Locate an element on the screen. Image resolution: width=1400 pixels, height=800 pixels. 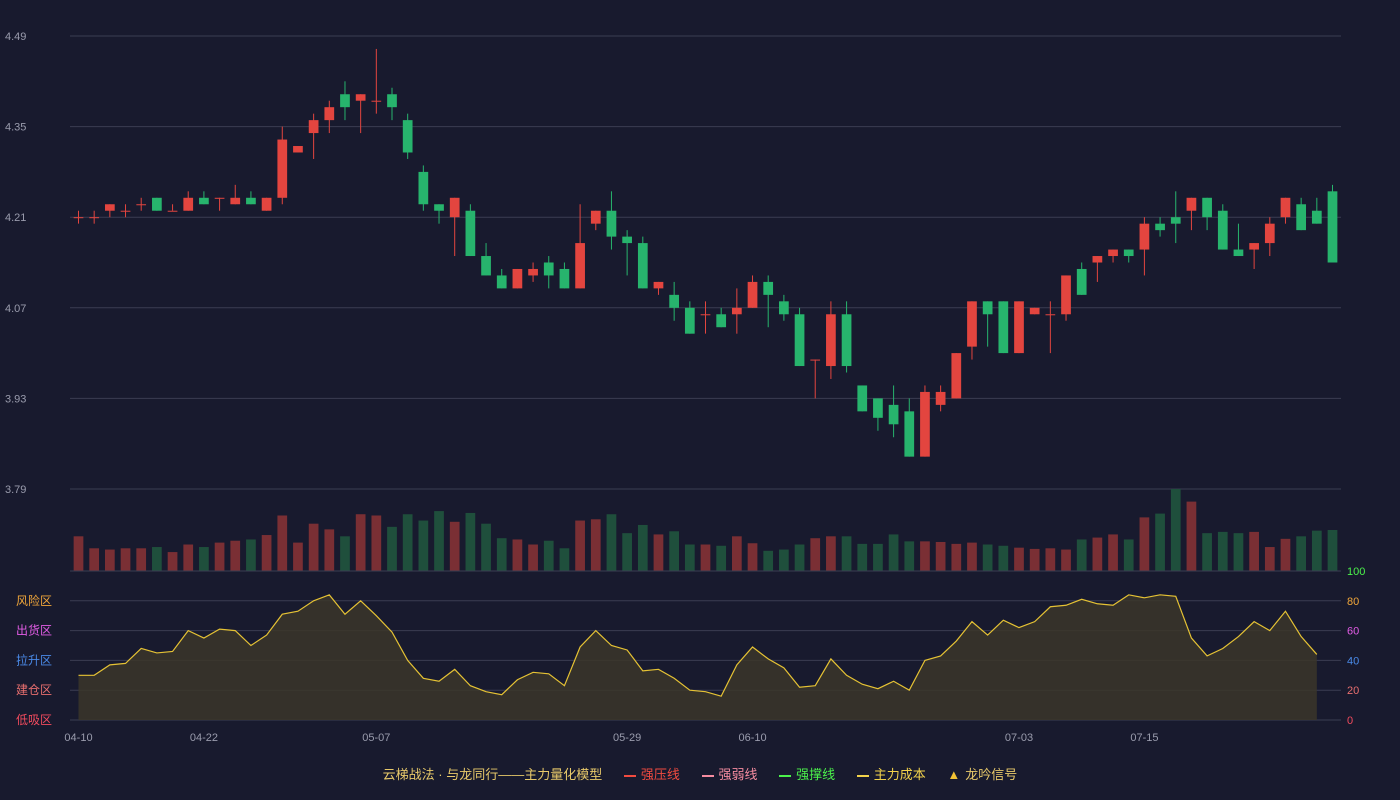
y-tick-label: 4.35 is located at coordinates (15, 128).